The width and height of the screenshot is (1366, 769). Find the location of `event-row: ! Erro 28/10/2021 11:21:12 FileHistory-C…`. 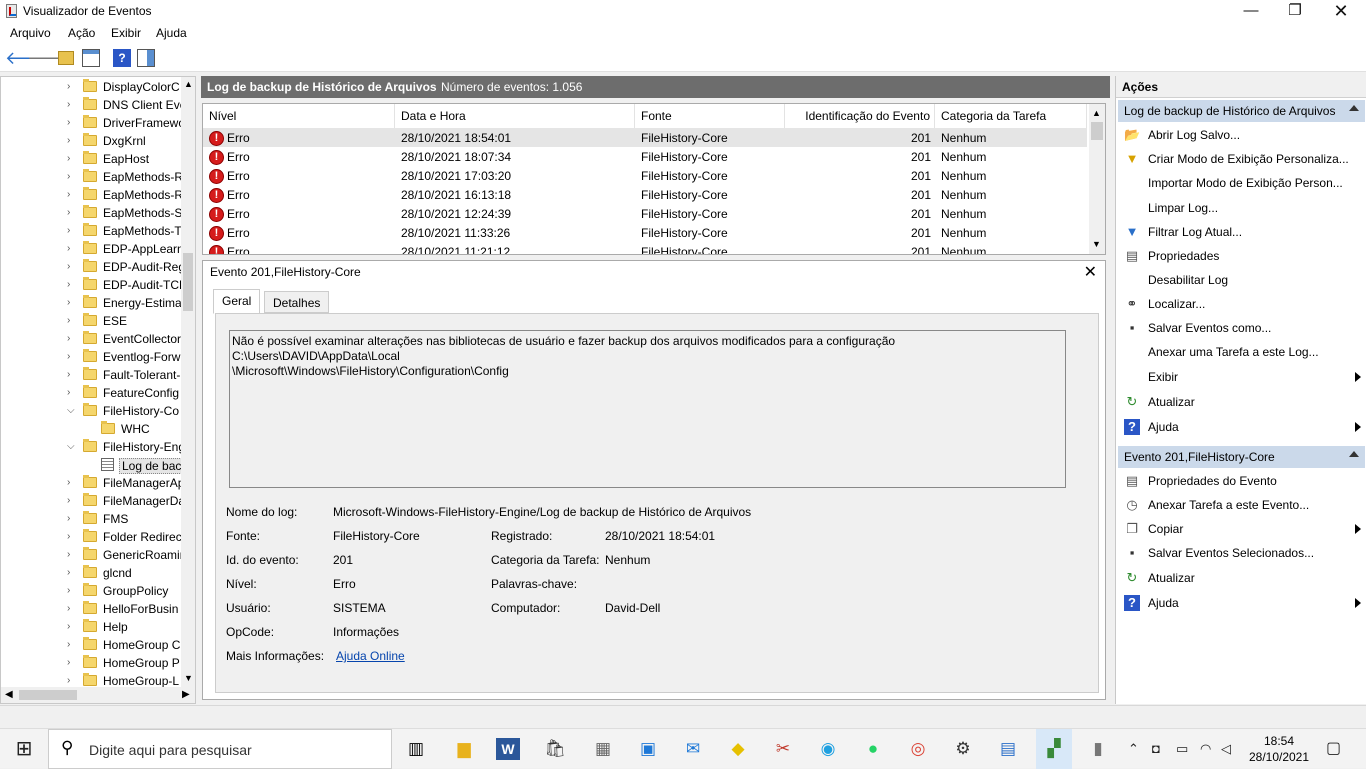

event-row: ! Erro 28/10/2021 11:21:12 FileHistory-C… is located at coordinates (645, 248).